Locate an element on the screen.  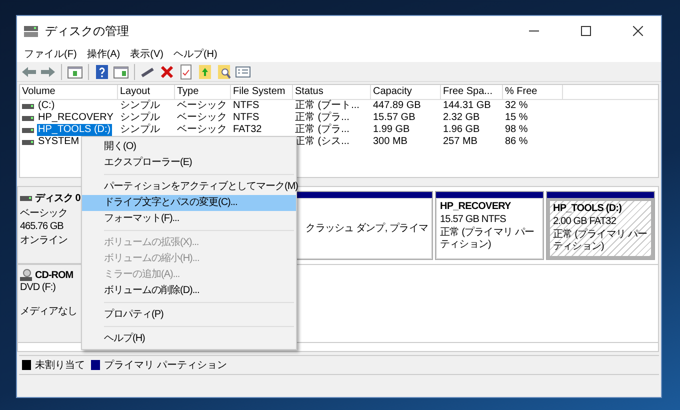
context-menu-item: パーティションをアクティブとしてマーク(M) is located at coordinates (189, 187).